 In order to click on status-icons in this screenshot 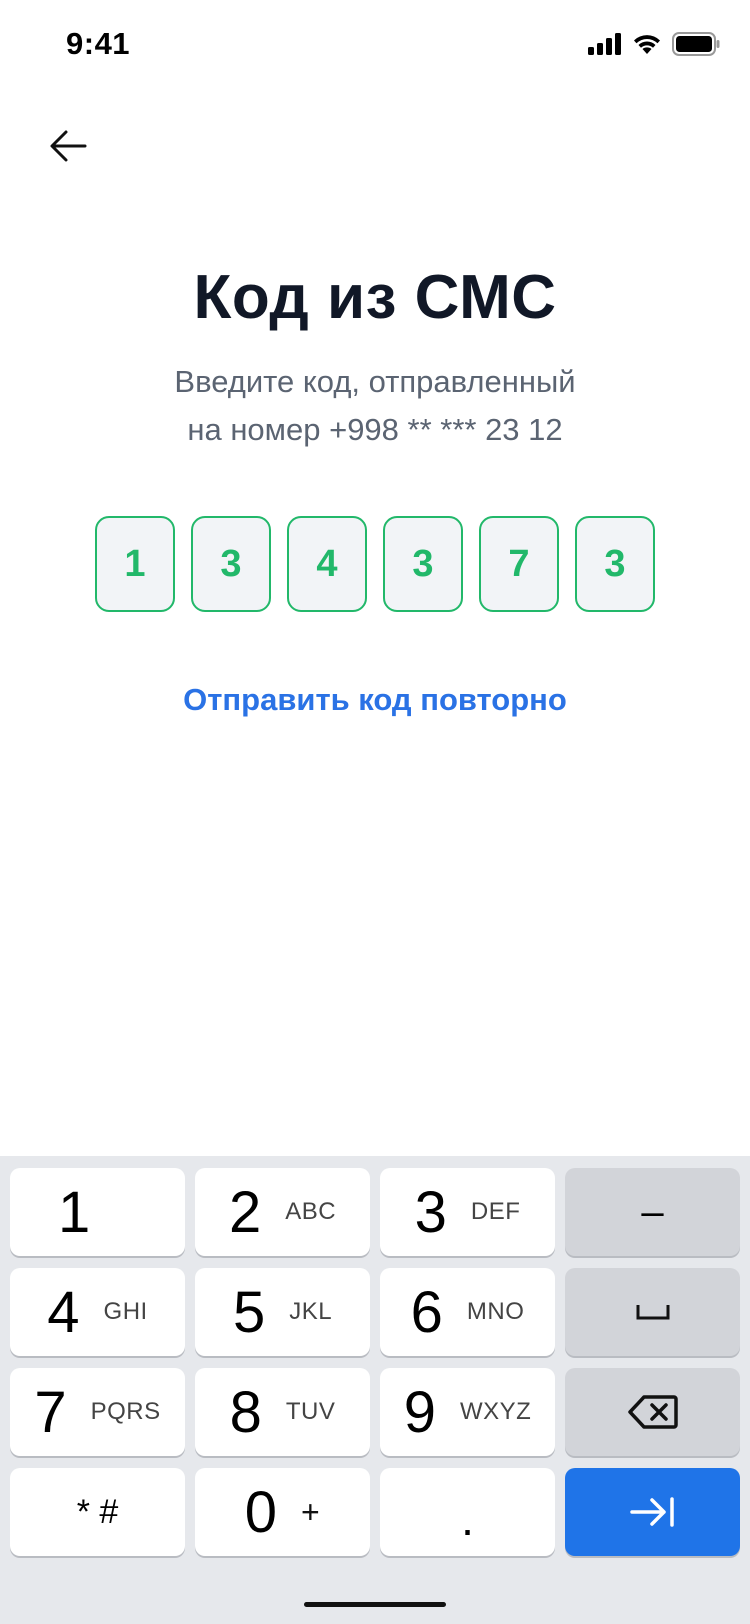, I will do `click(654, 44)`.